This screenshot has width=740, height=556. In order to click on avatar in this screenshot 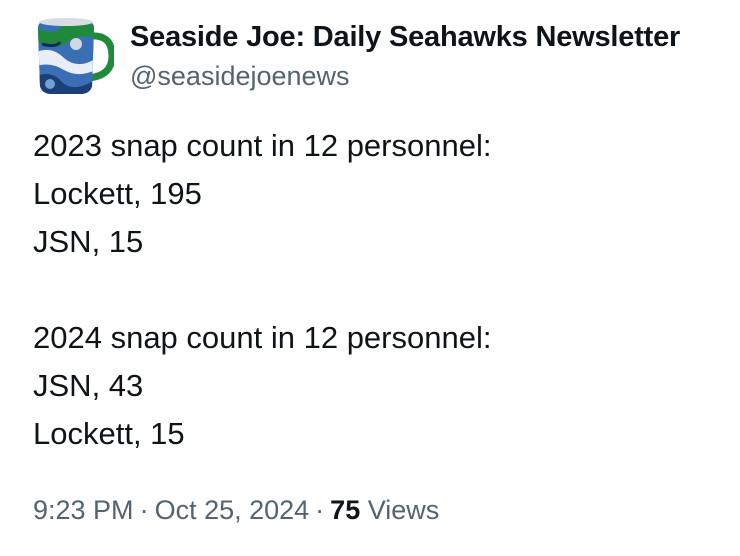, I will do `click(74, 55)`.